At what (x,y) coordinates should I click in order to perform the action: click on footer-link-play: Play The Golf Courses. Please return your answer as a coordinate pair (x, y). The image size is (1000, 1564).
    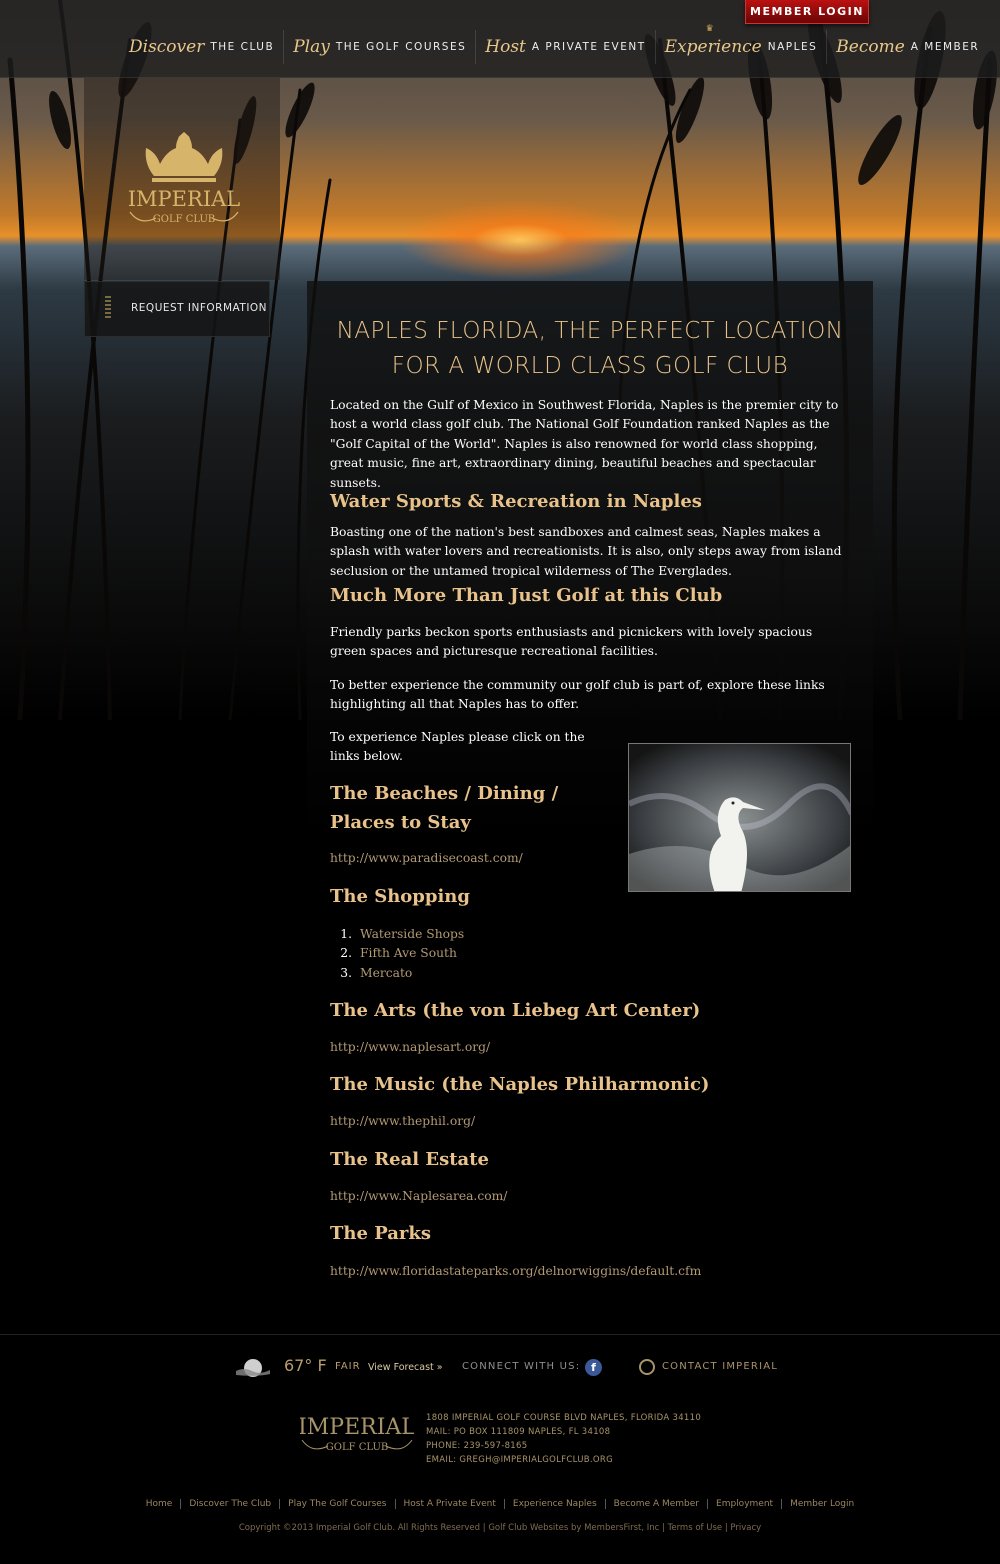
    Looking at the image, I should click on (338, 1504).